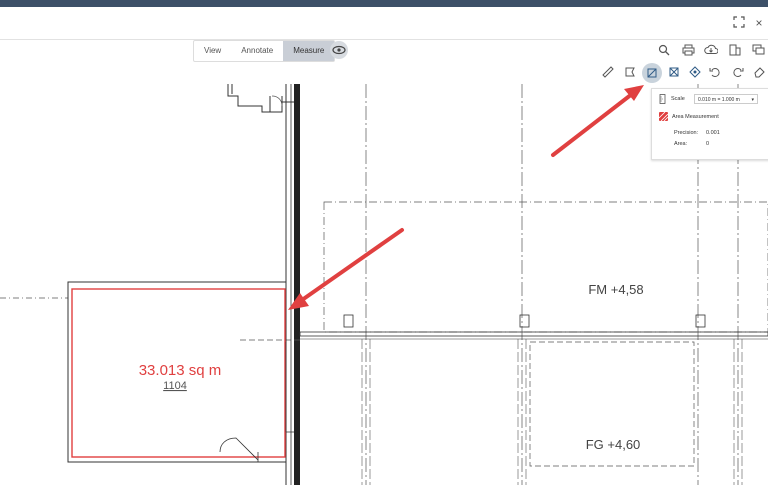 This screenshot has height=485, width=768. What do you see at coordinates (711, 51) in the screenshot?
I see `cloud-download-icon` at bounding box center [711, 51].